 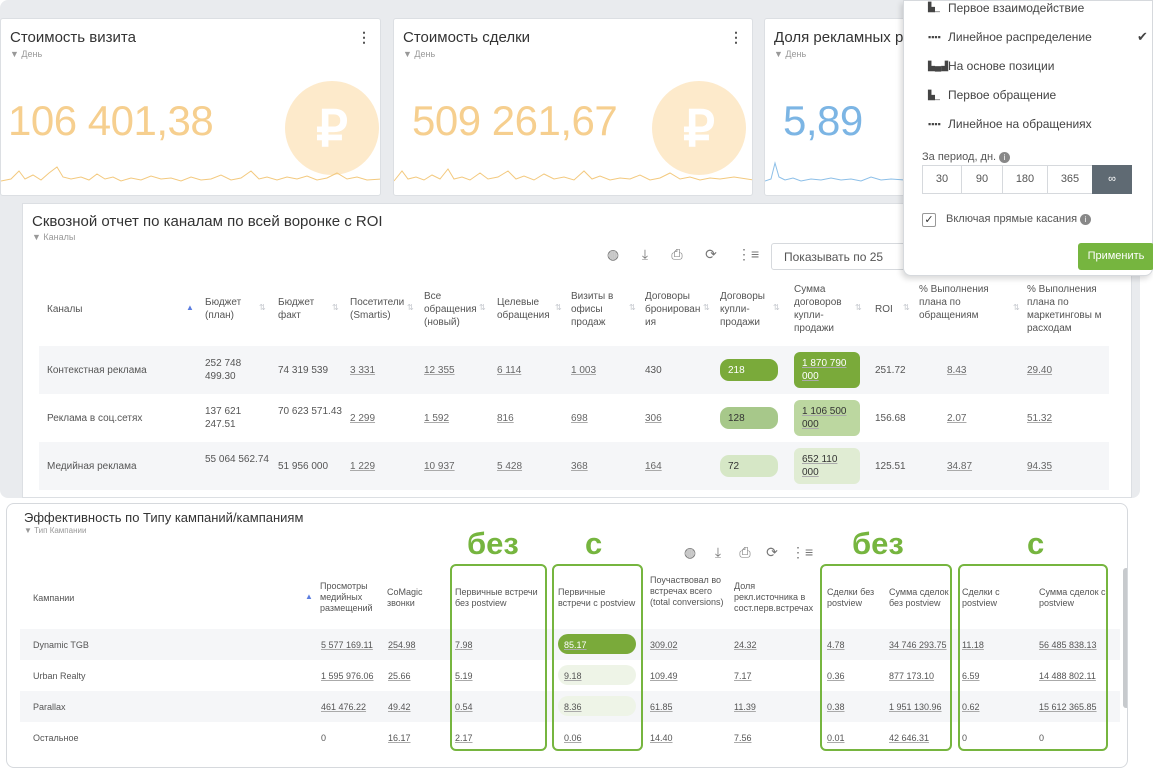 What do you see at coordinates (653, 466) in the screenshot?
I see `cell-booking-link: 164` at bounding box center [653, 466].